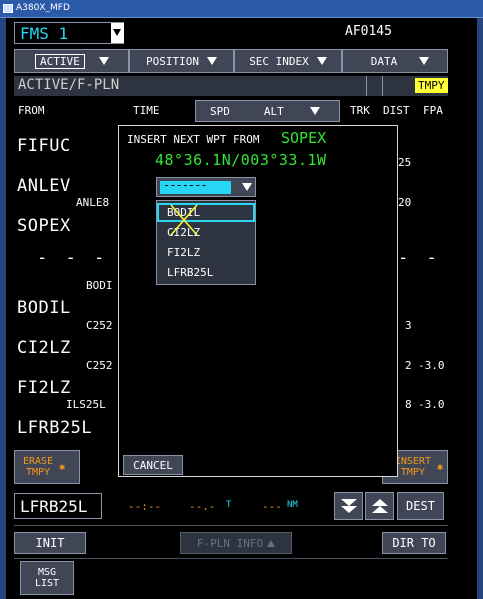  What do you see at coordinates (368, 31) in the screenshot?
I see `flight-number: AF0145` at bounding box center [368, 31].